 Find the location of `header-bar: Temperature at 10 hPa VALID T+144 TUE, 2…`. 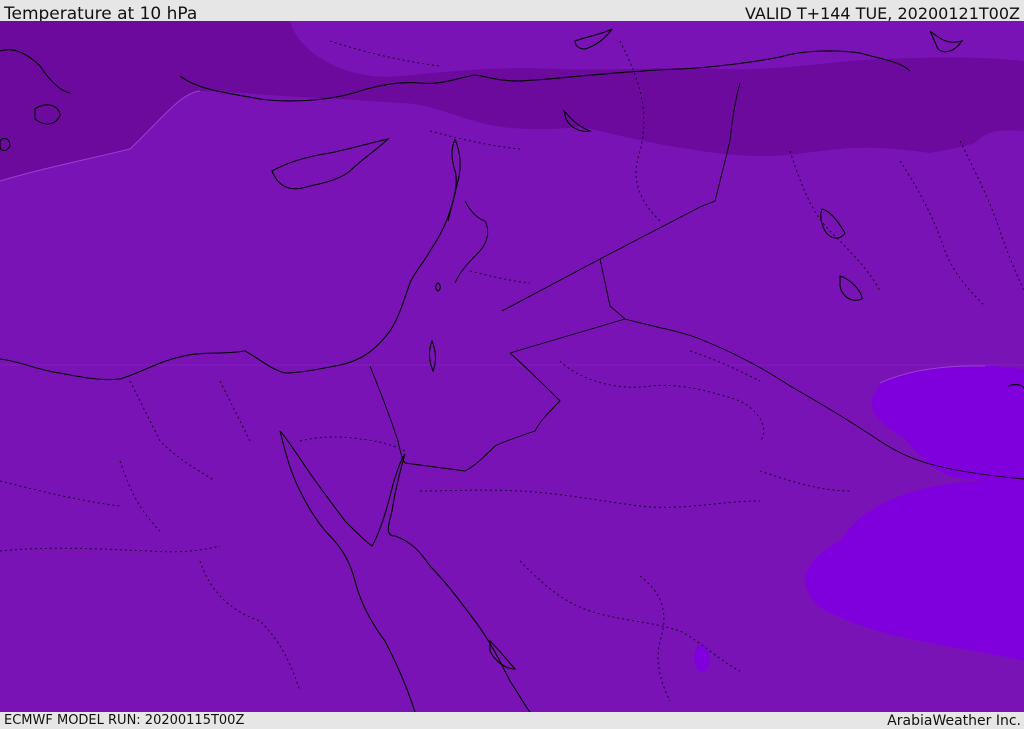

header-bar: Temperature at 10 hPa VALID T+144 TUE, 2… is located at coordinates (512, 12).